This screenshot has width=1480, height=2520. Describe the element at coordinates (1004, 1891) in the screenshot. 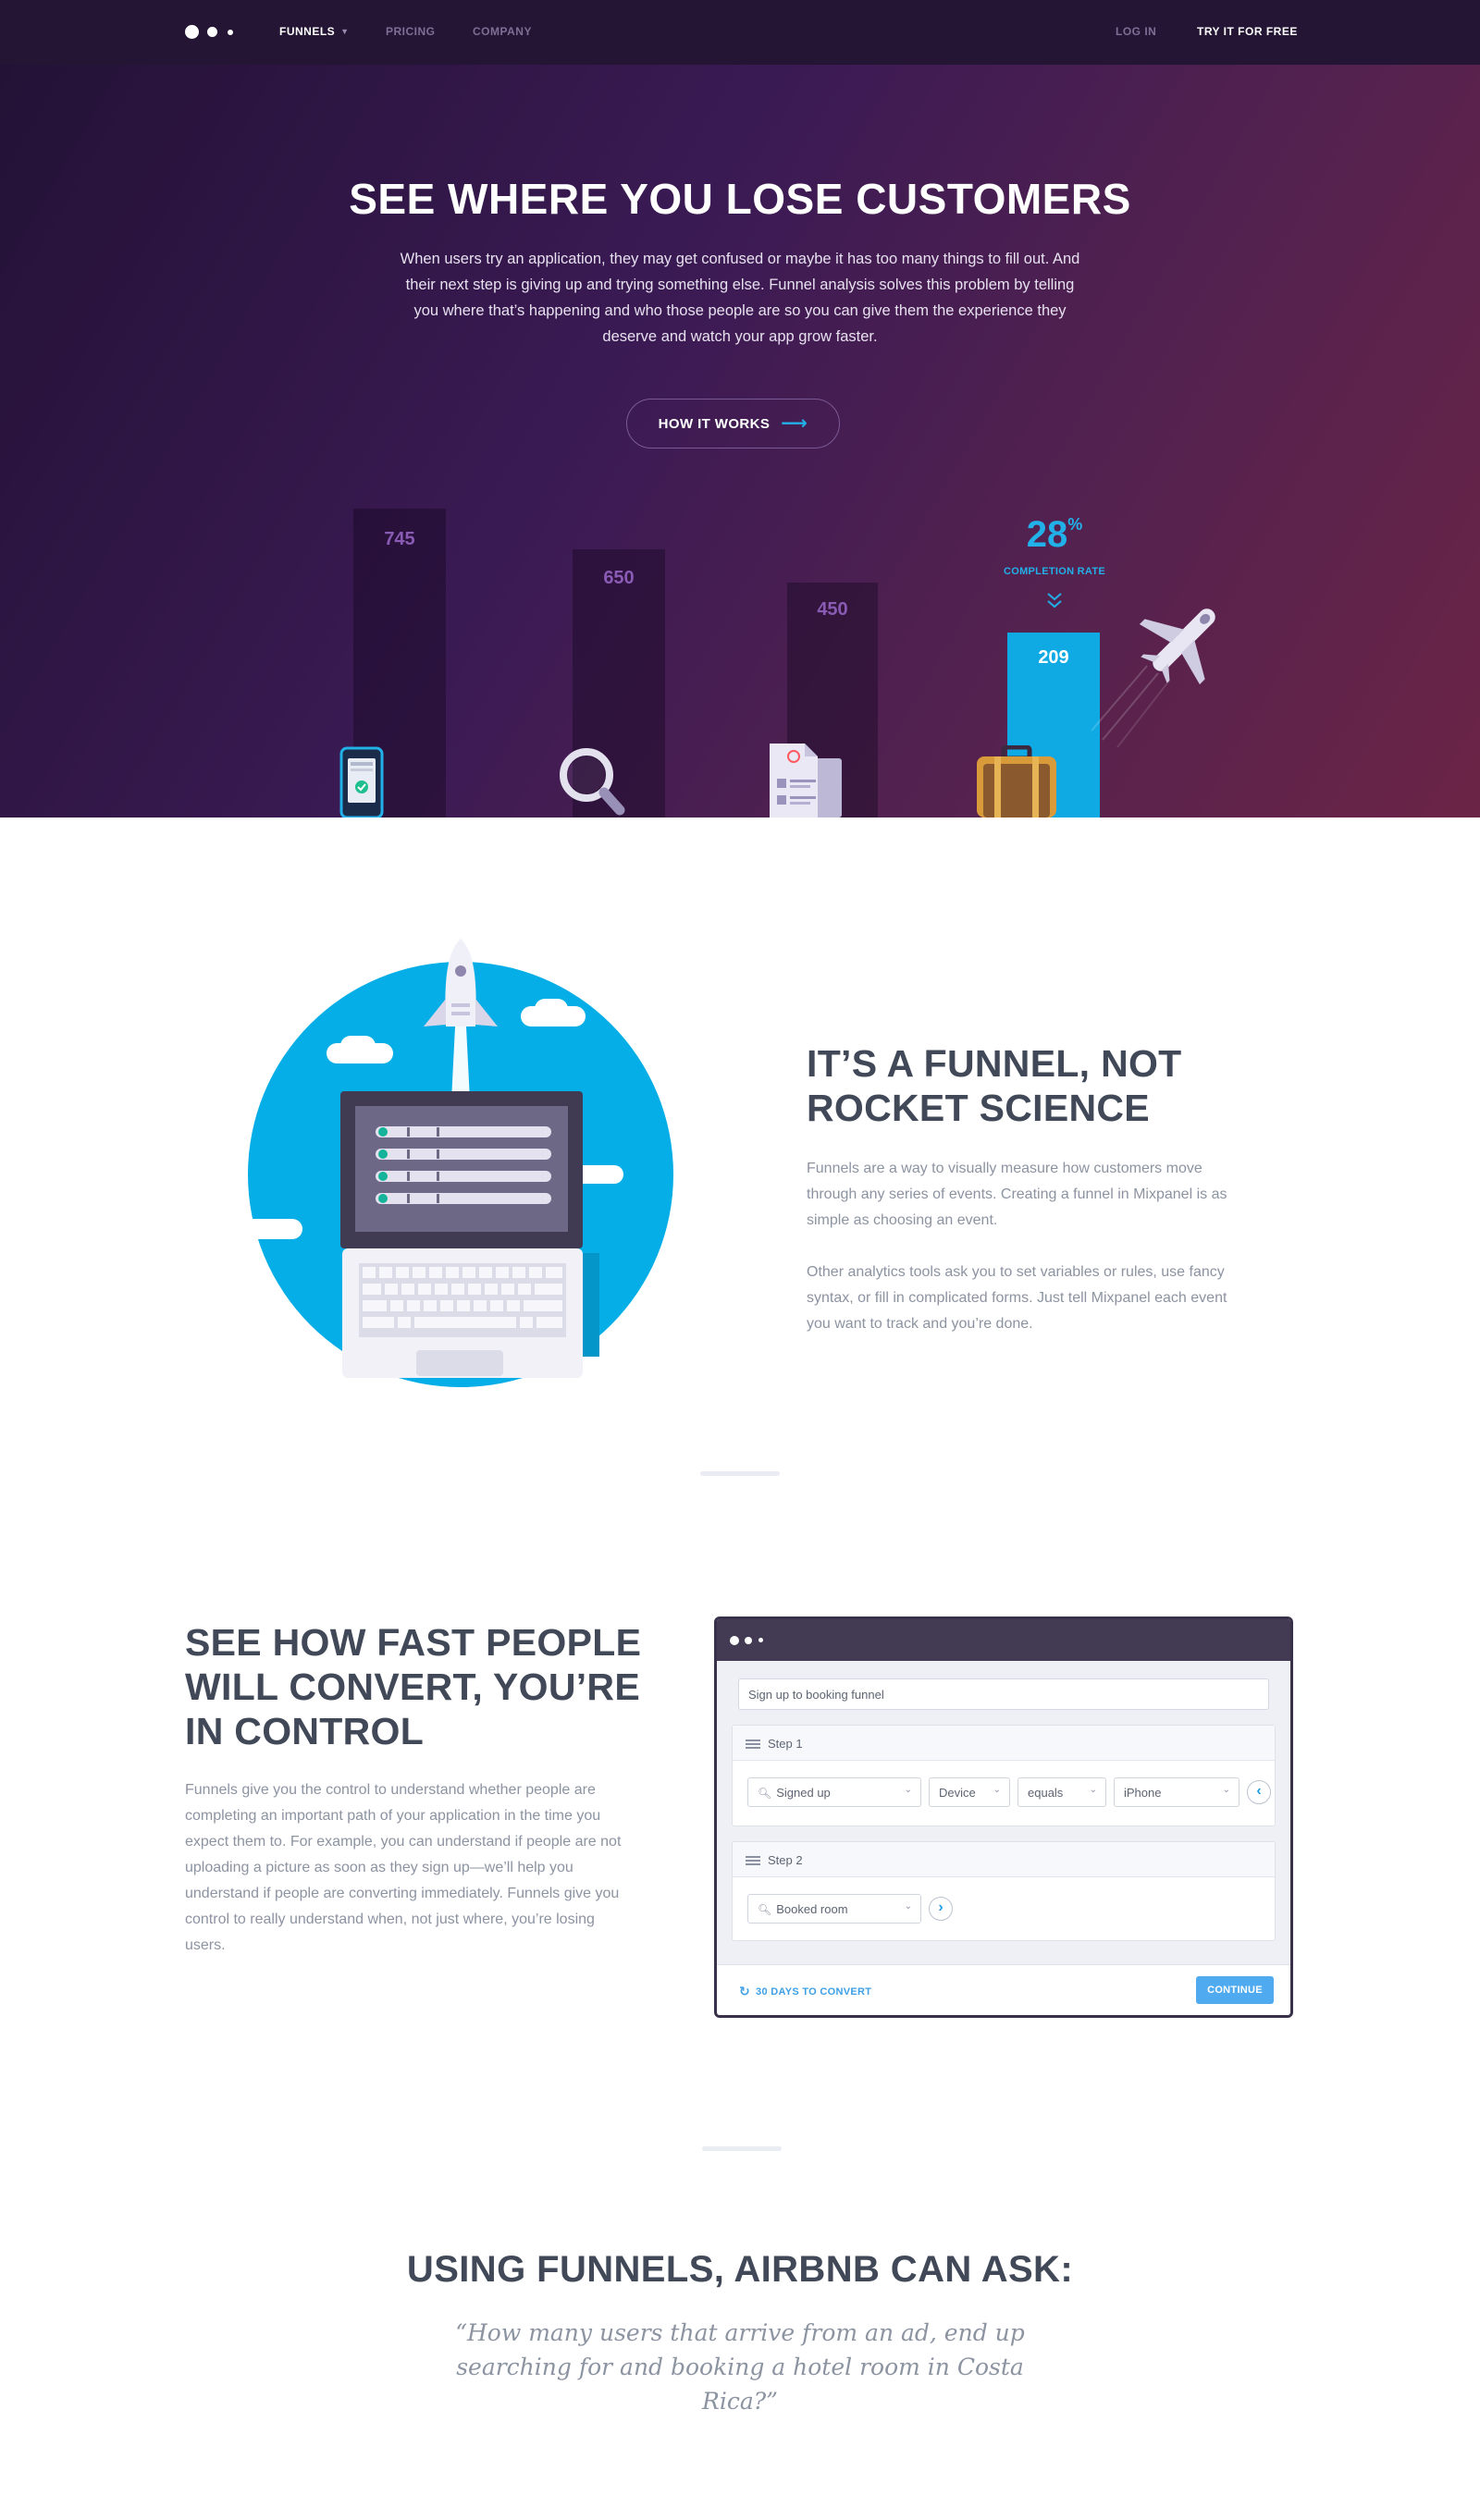

I see `step-card: Step 2 🔍︎ Booked room ⌄ ›` at that location.